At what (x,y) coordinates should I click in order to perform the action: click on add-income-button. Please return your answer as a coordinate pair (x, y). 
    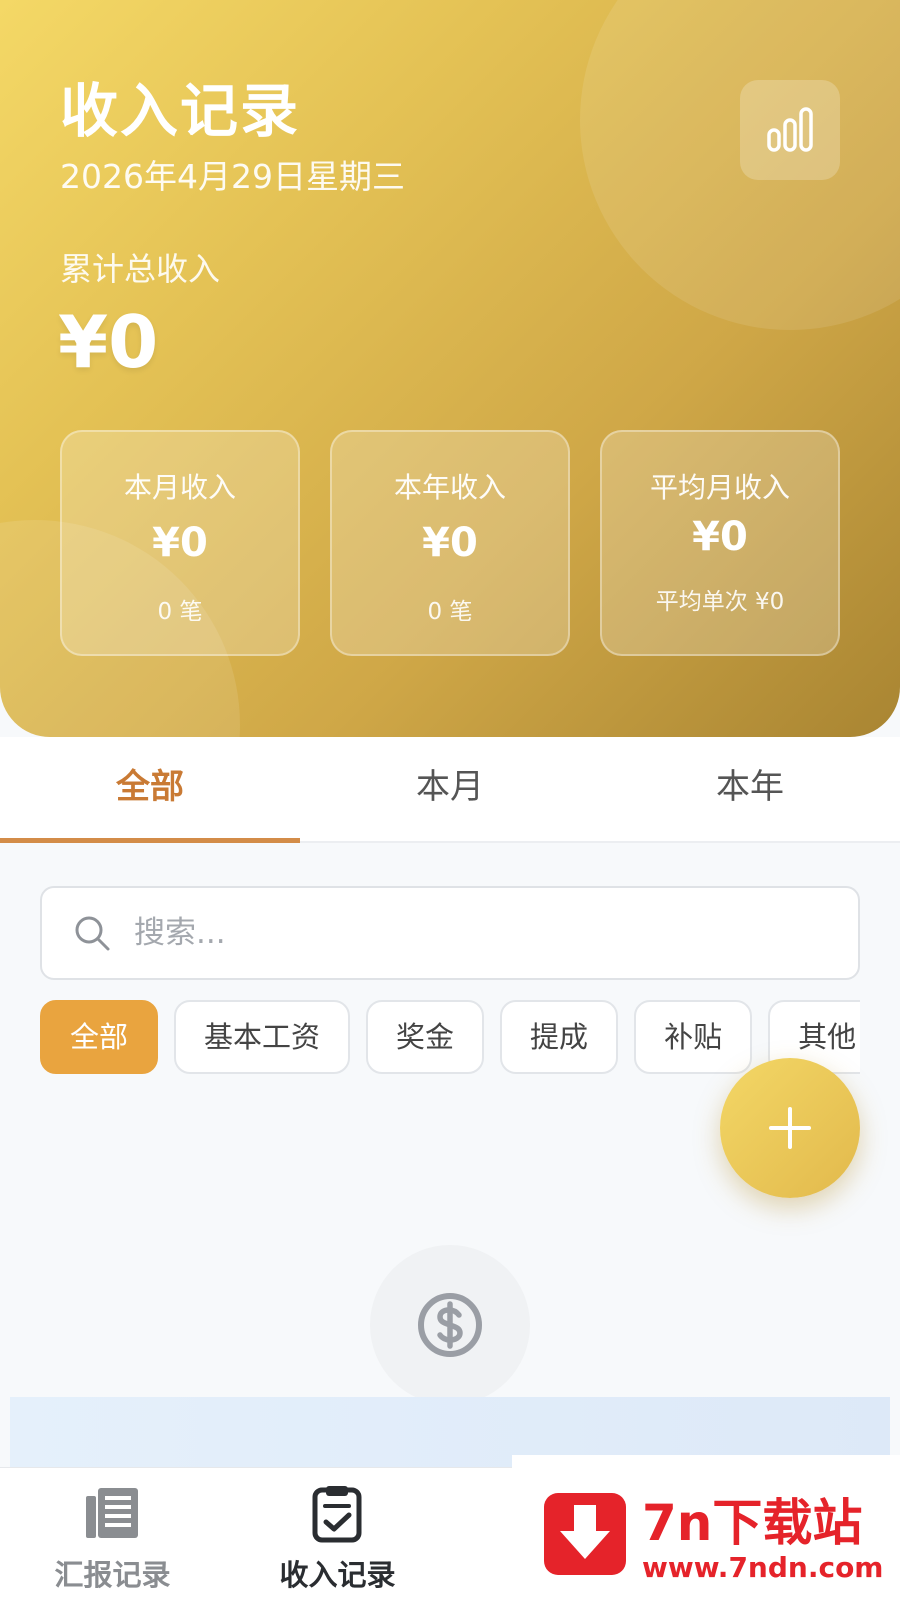
    Looking at the image, I should click on (790, 1128).